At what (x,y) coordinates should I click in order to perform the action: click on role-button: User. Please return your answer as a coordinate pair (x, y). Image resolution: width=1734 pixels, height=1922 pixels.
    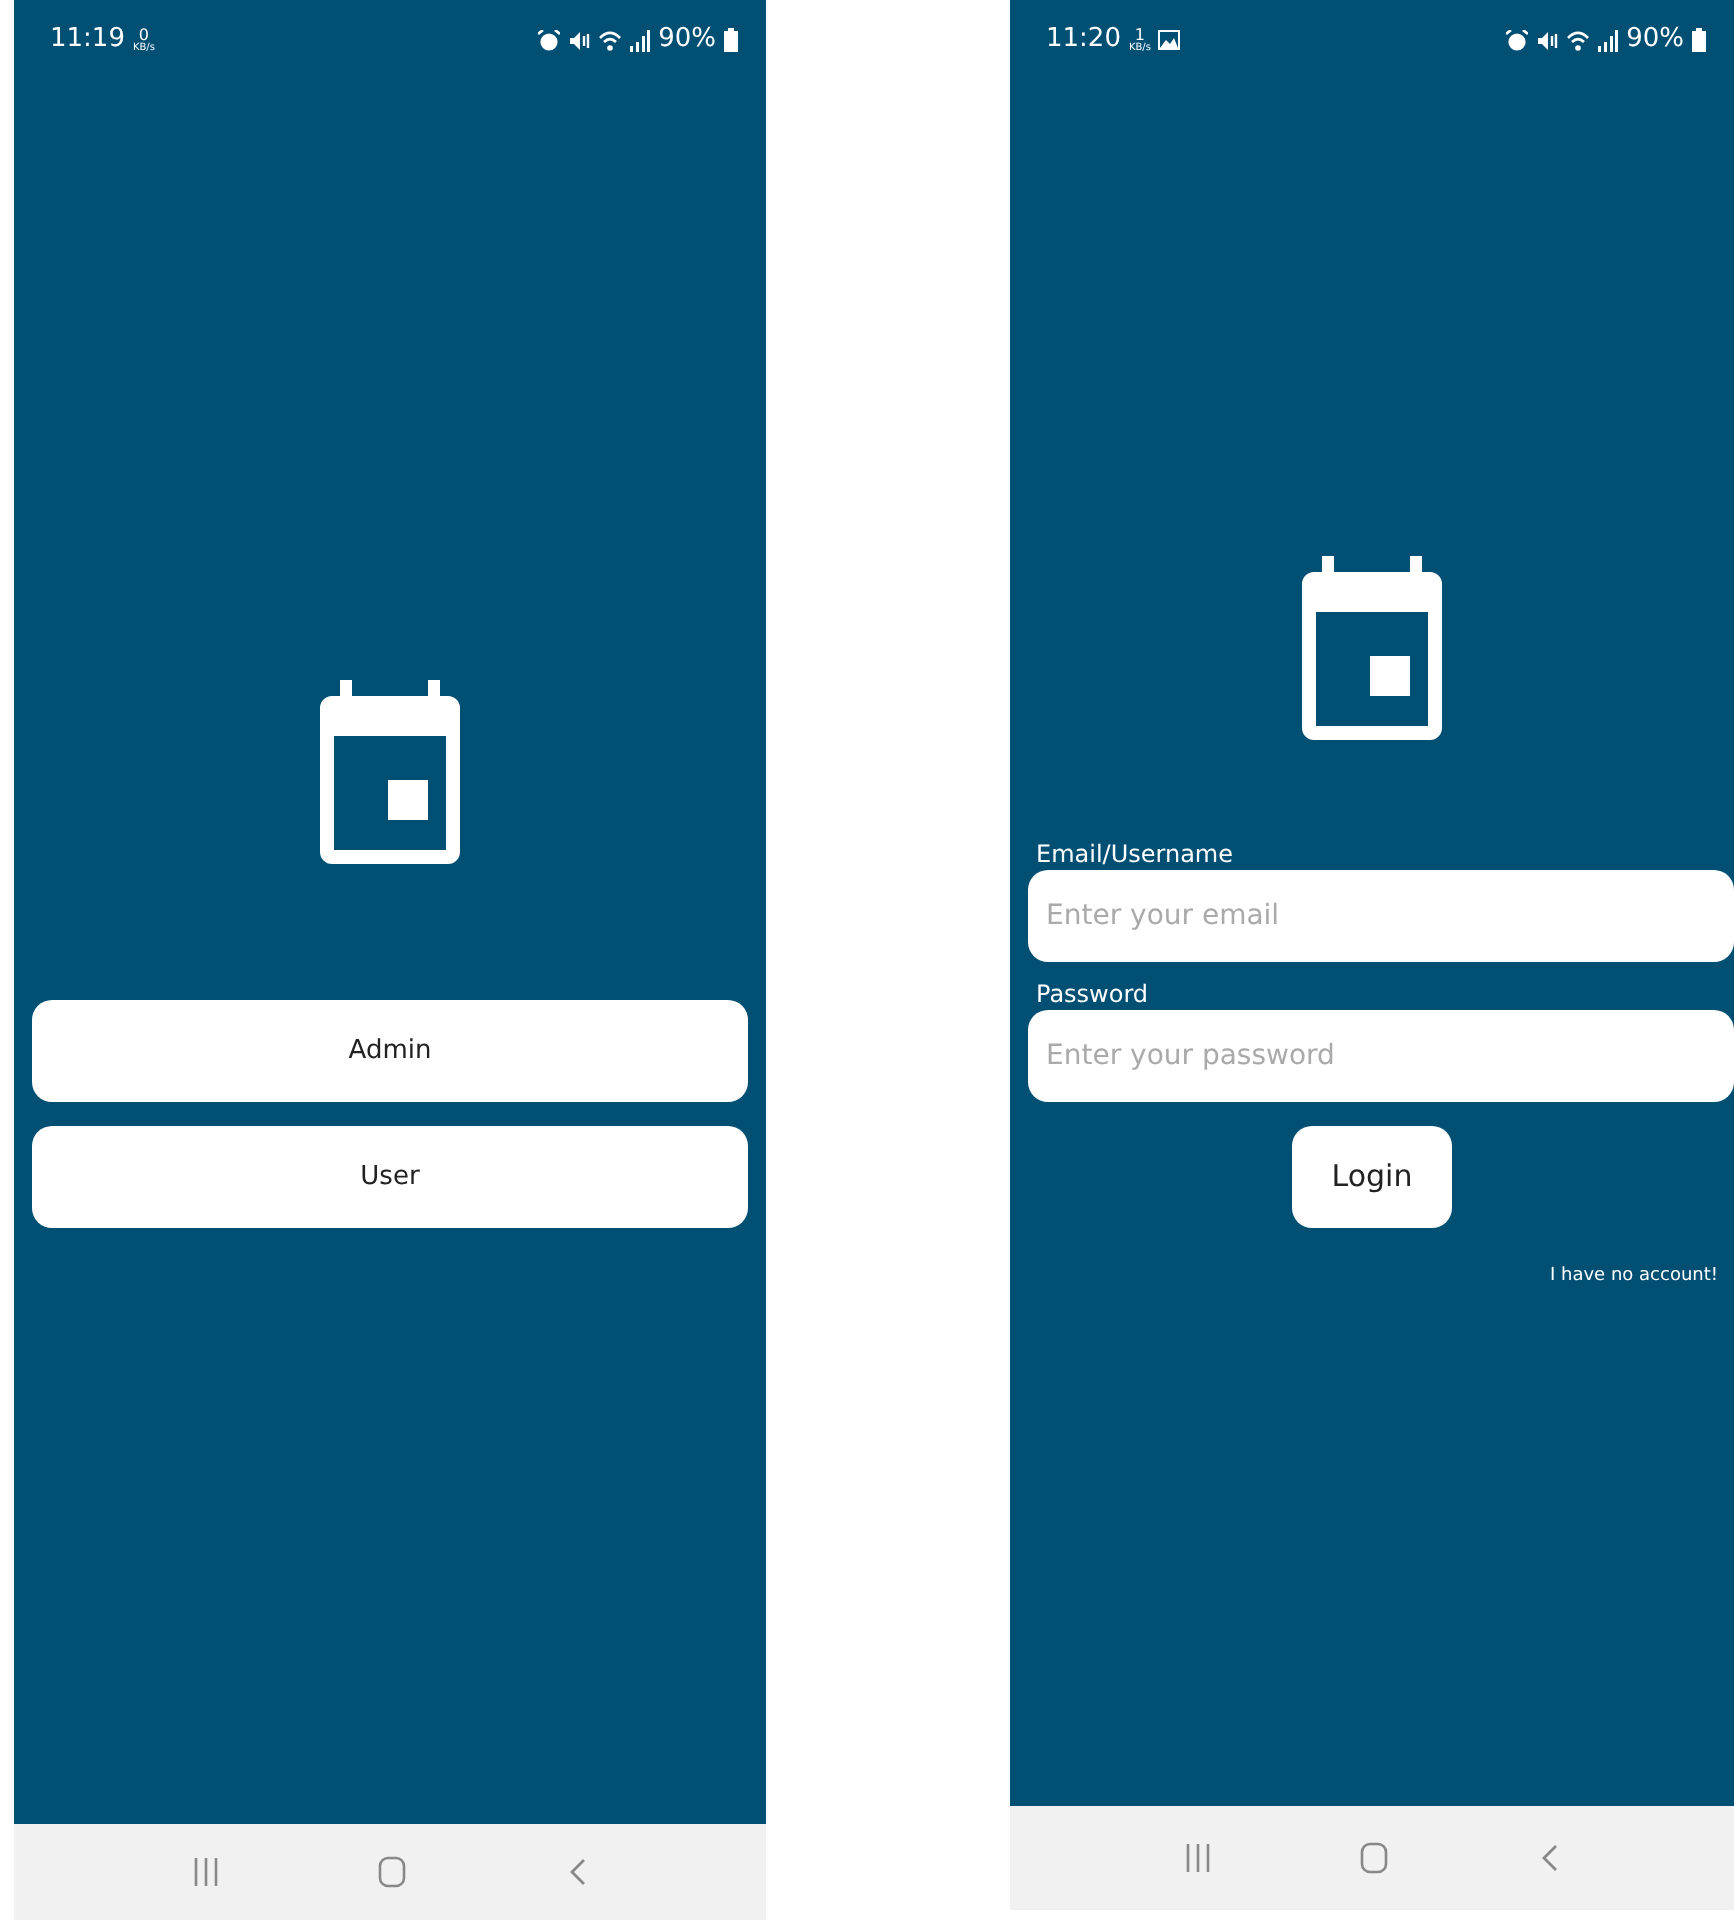
    Looking at the image, I should click on (390, 1177).